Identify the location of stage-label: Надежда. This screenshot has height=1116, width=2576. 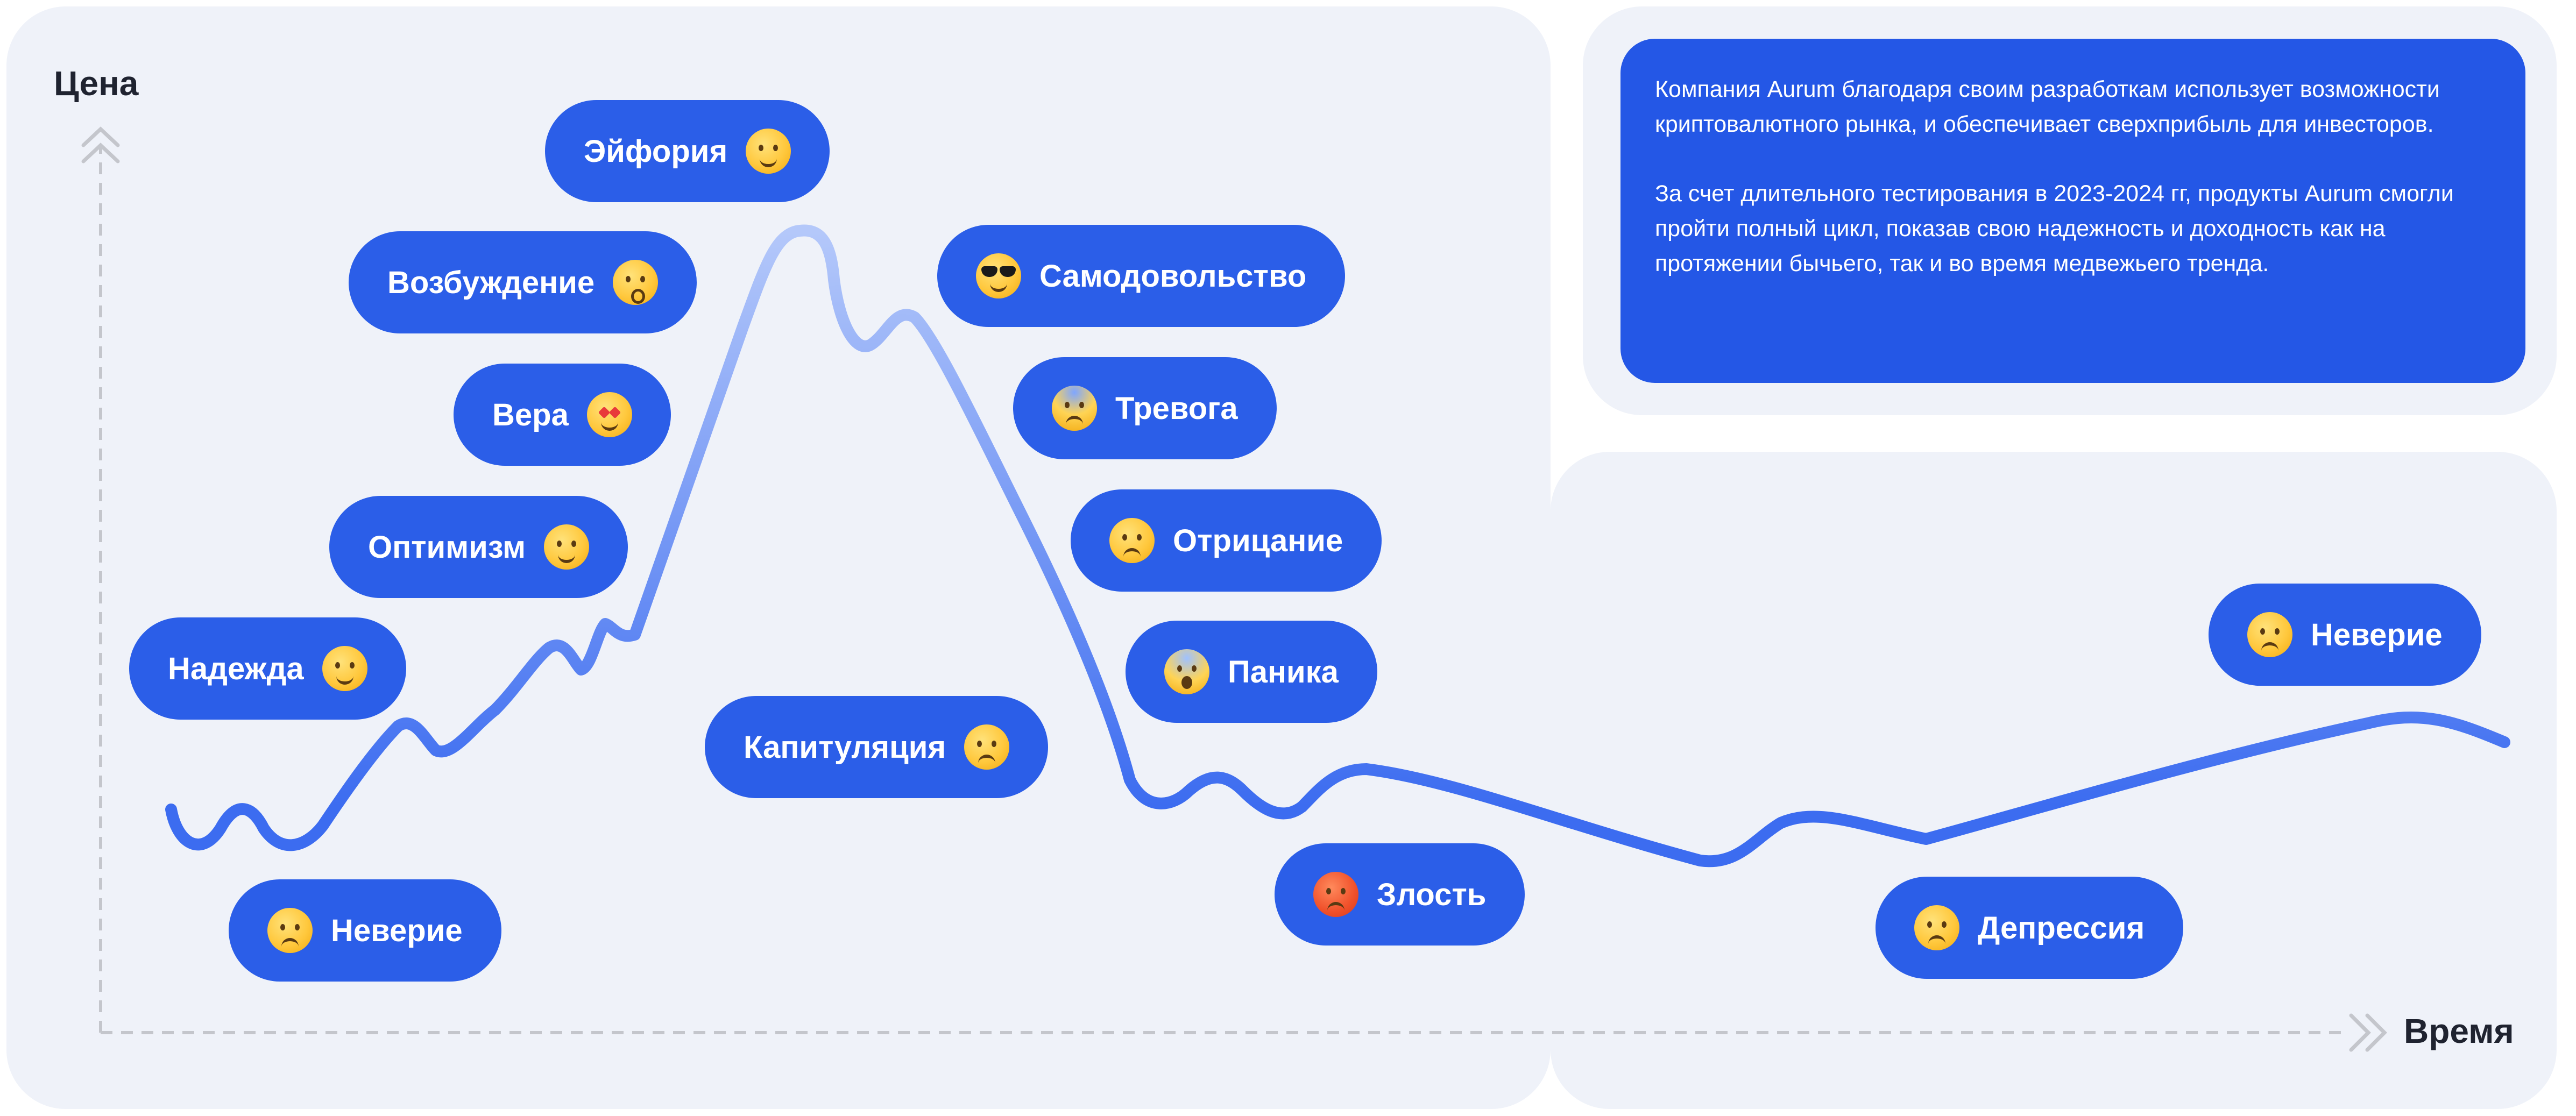
(236, 668).